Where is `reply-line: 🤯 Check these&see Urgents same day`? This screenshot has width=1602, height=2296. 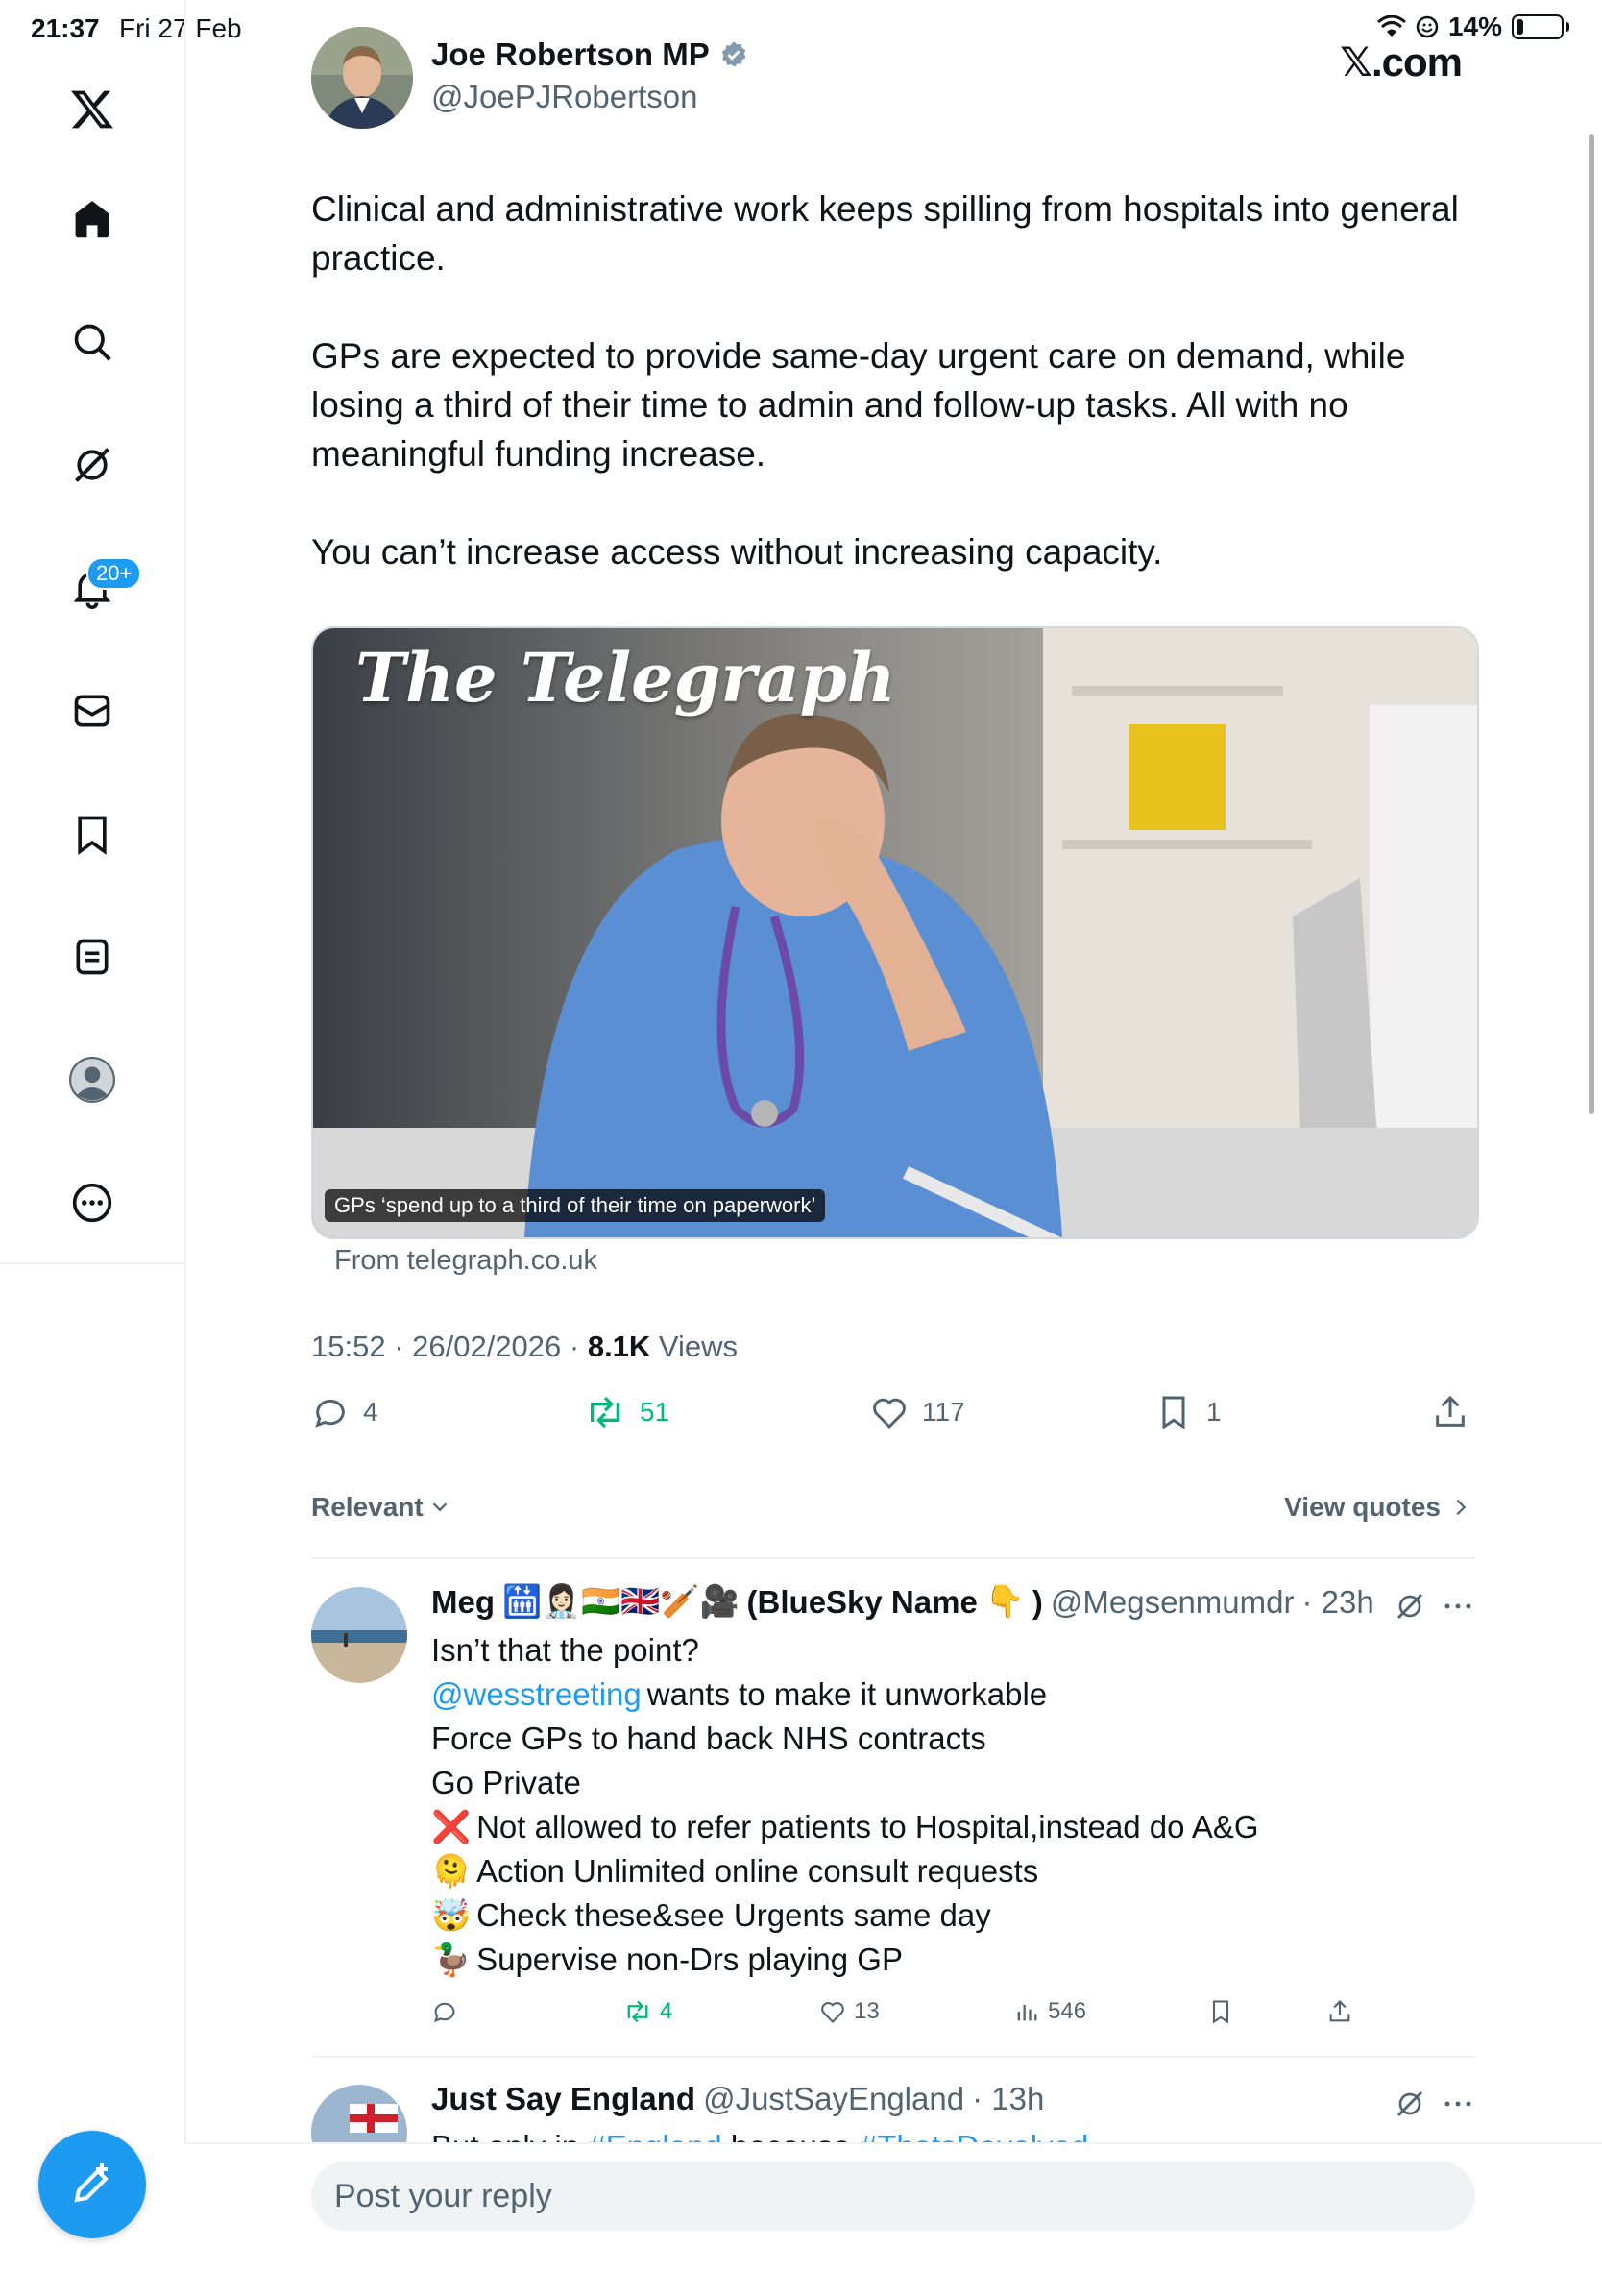
reply-line: 🤯 Check these&see Urgents same day is located at coordinates (955, 1915).